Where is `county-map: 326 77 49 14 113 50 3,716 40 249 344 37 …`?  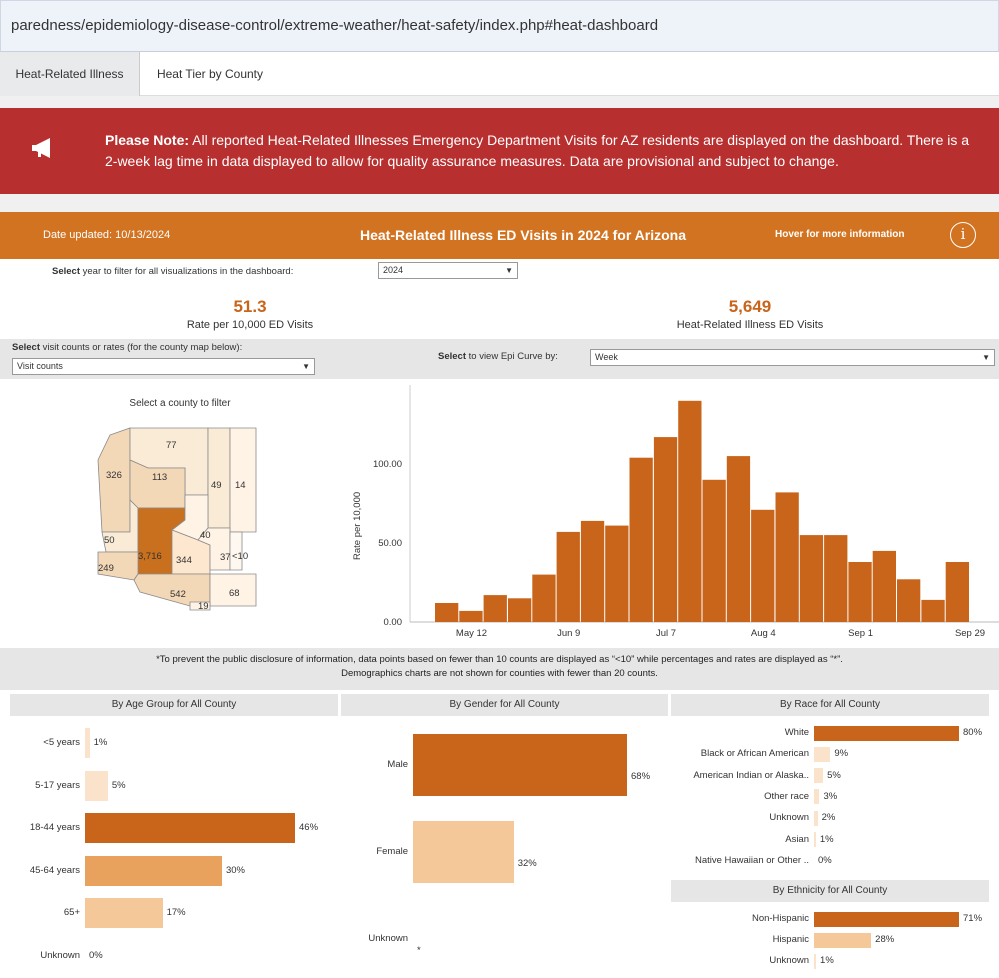
county-map: 326 77 49 14 113 50 3,716 40 249 344 37 … is located at coordinates (180, 520).